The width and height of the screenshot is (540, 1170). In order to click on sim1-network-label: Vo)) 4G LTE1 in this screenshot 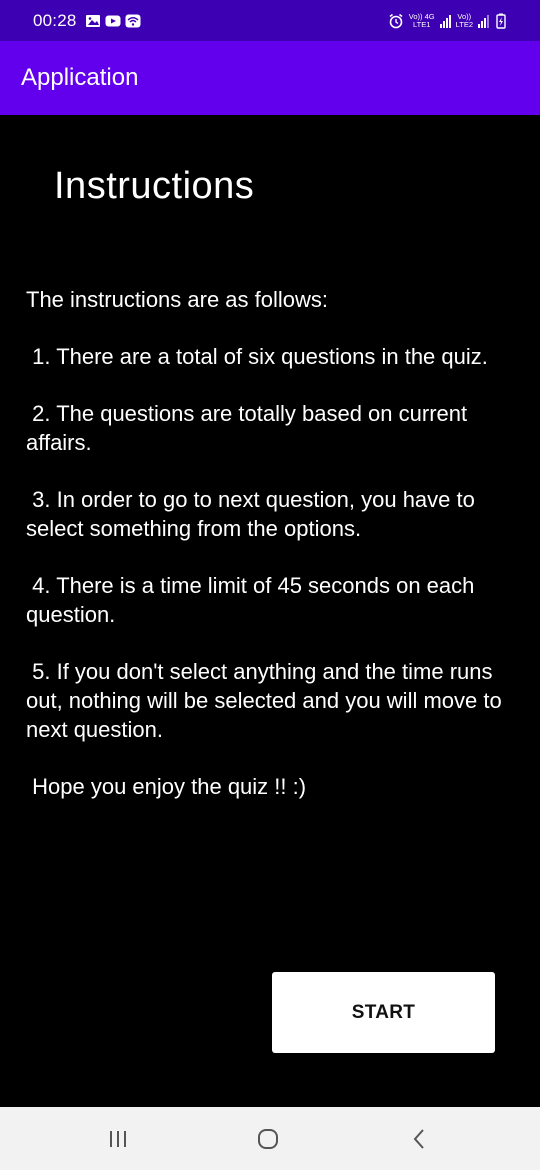, I will do `click(421, 20)`.